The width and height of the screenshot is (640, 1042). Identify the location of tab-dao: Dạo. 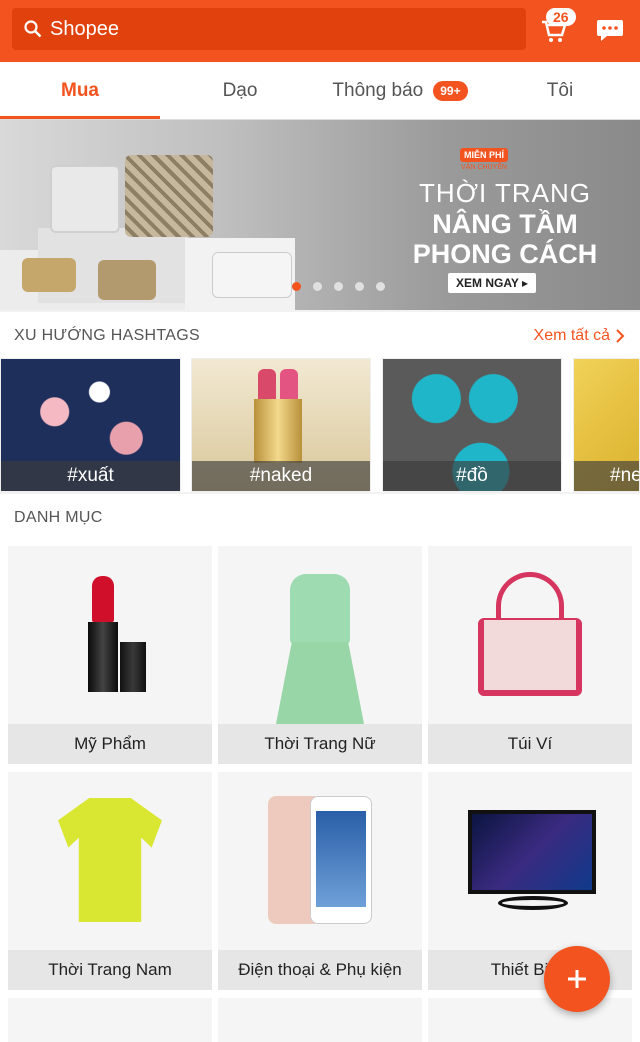
(240, 90).